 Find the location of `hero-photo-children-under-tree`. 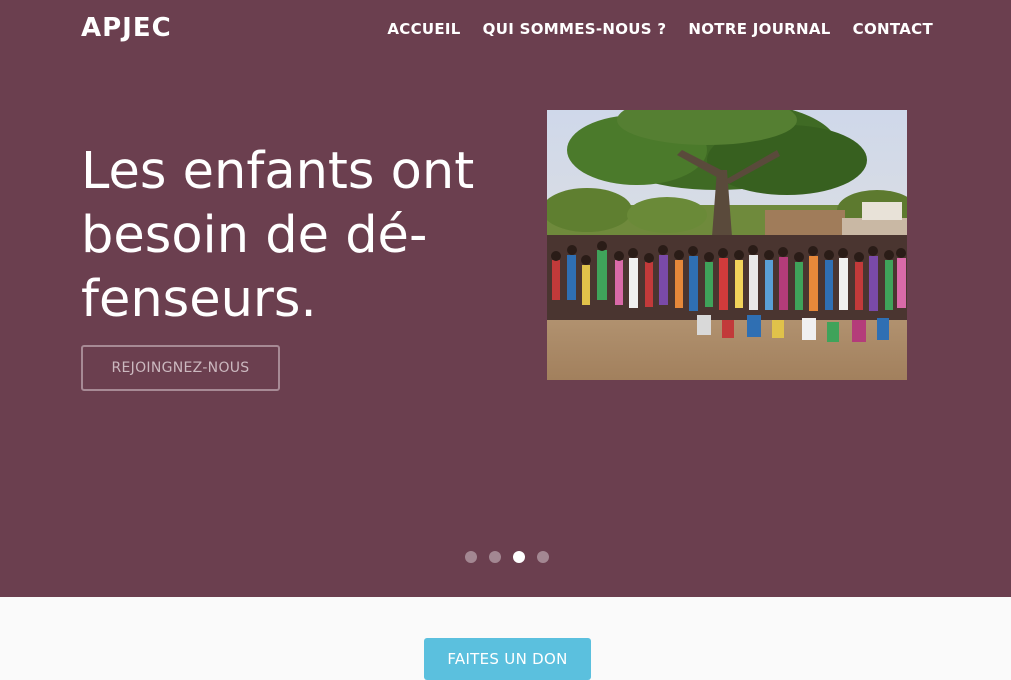

hero-photo-children-under-tree is located at coordinates (727, 245).